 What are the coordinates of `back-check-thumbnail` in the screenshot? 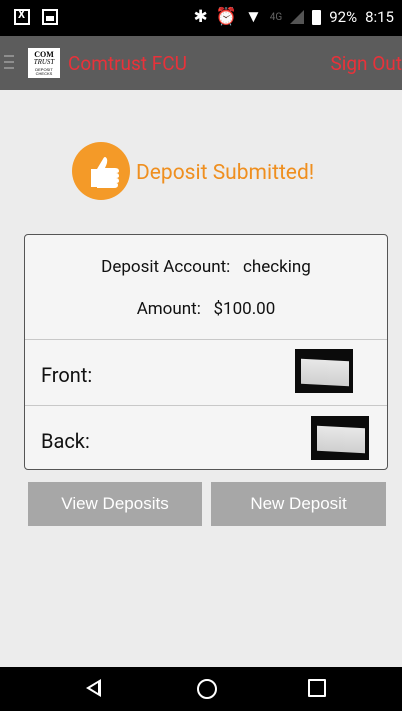 It's located at (340, 438).